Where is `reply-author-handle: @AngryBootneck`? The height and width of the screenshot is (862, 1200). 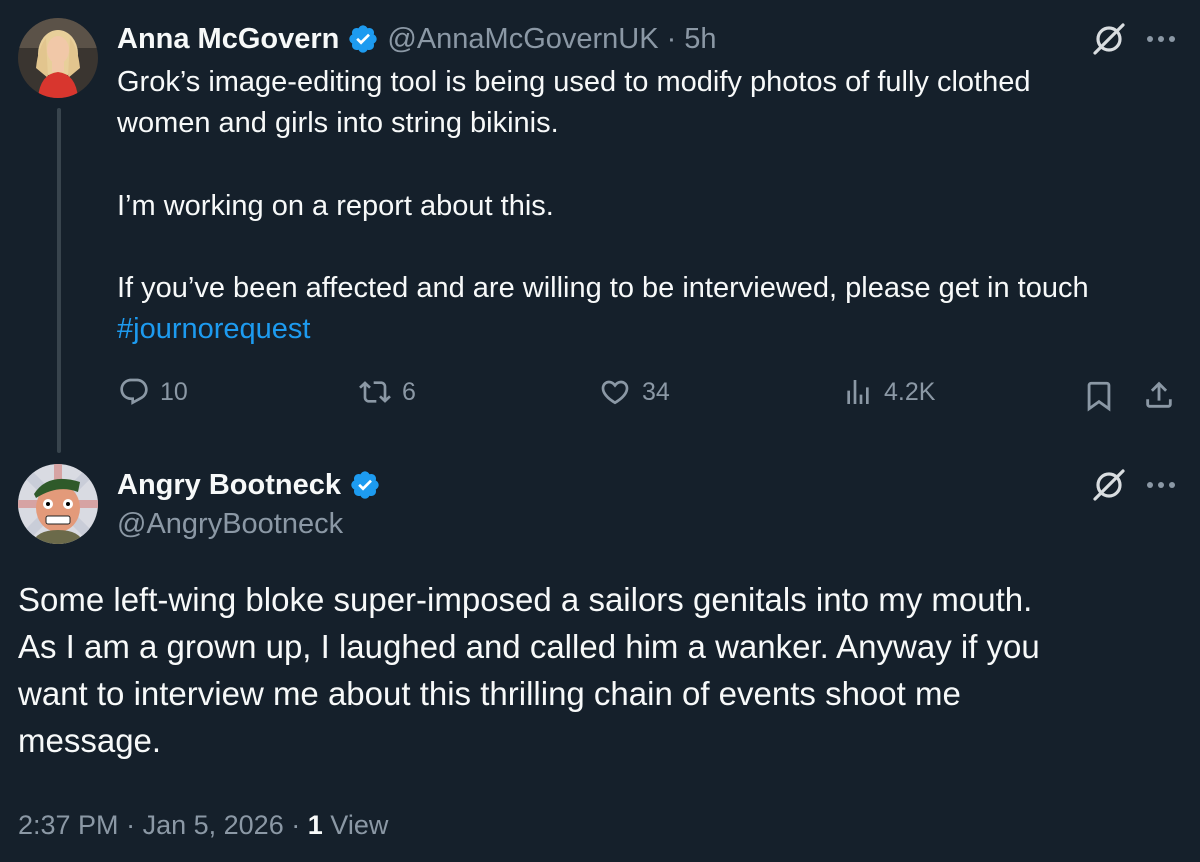
reply-author-handle: @AngryBootneck is located at coordinates (230, 524).